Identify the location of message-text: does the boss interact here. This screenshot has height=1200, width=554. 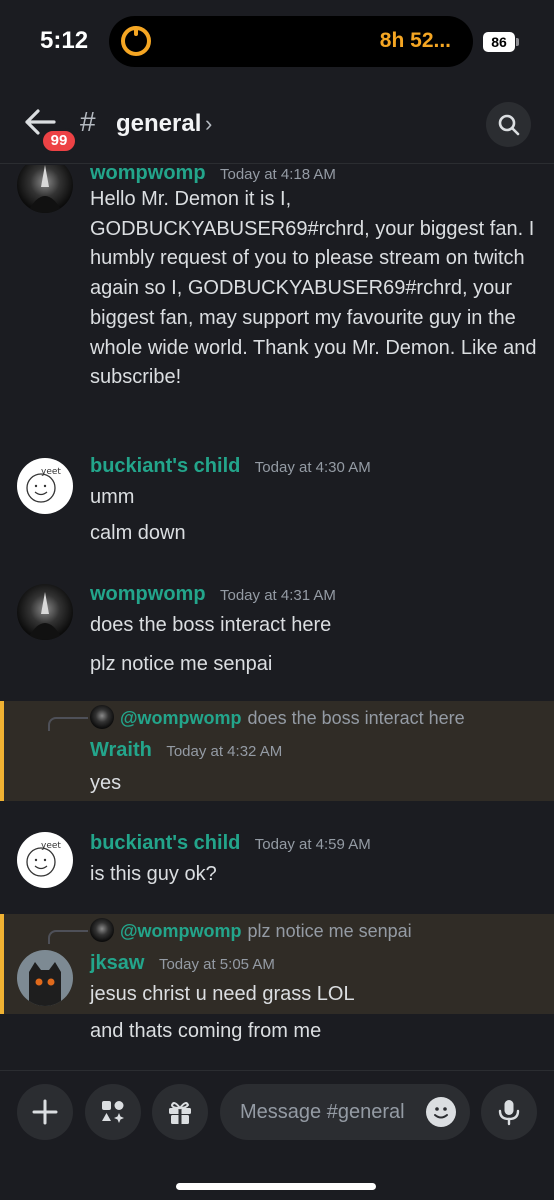
(211, 625).